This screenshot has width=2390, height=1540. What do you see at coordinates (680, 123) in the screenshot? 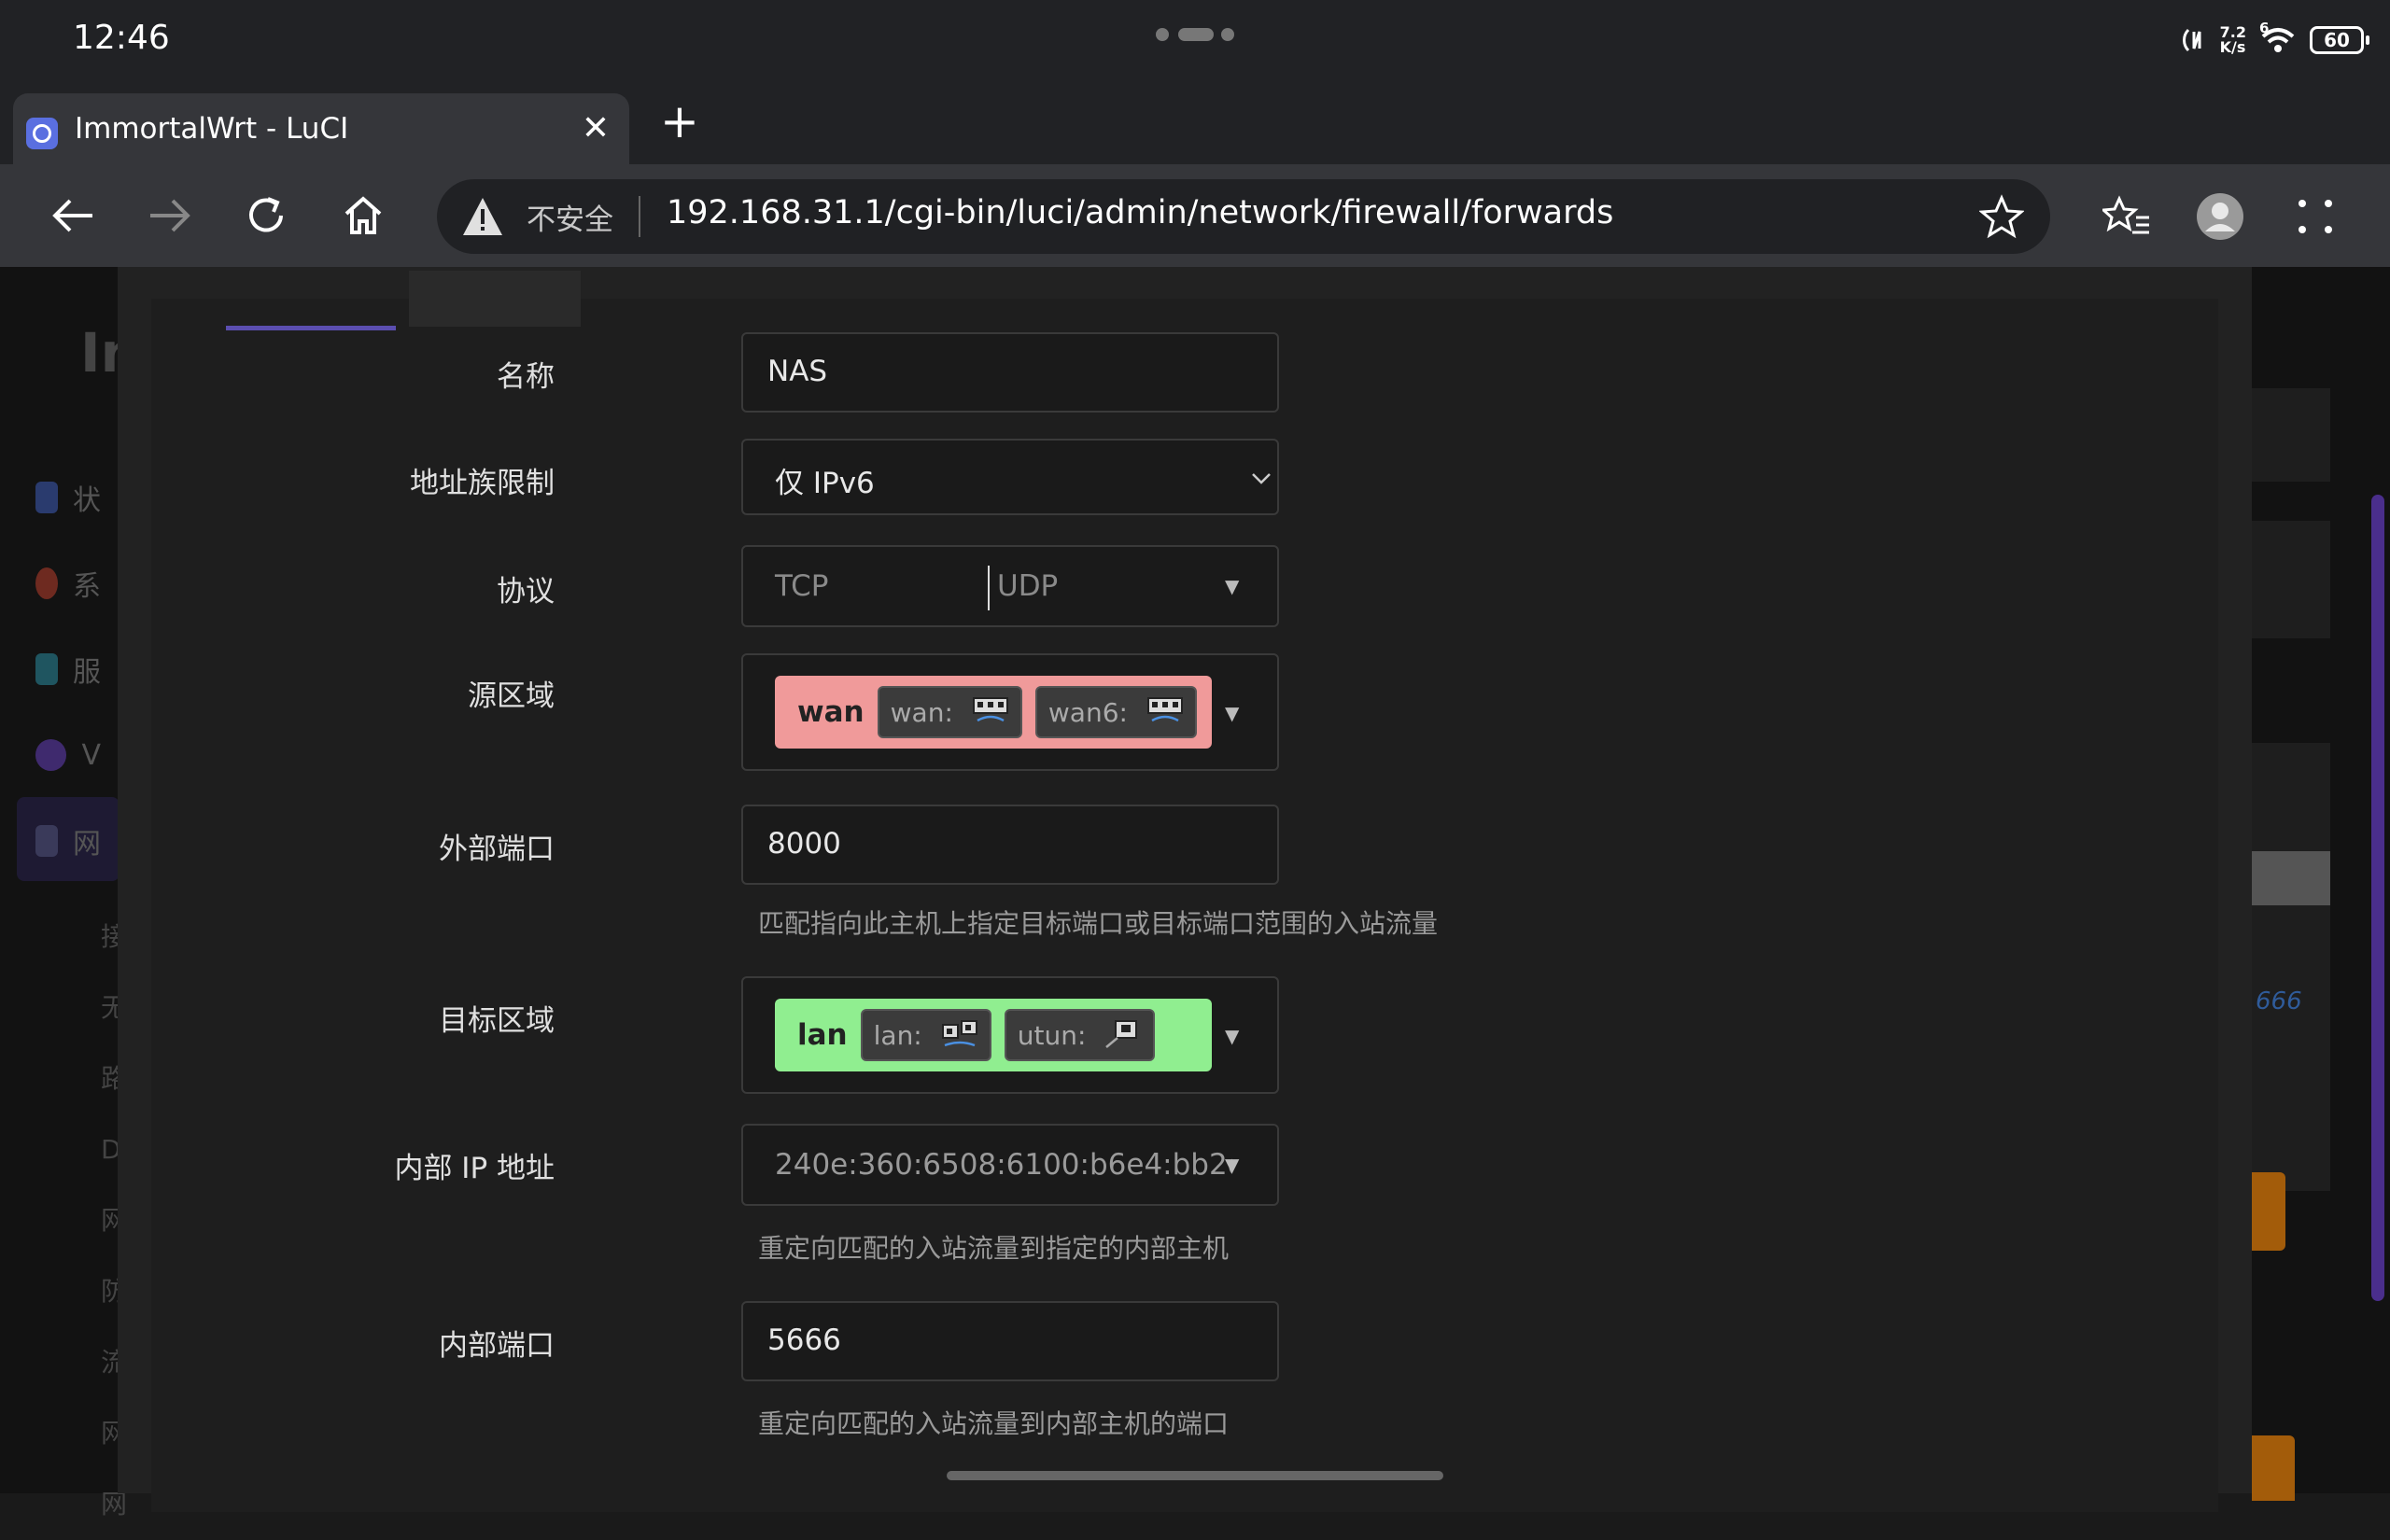
I see `new-tab-button: +` at bounding box center [680, 123].